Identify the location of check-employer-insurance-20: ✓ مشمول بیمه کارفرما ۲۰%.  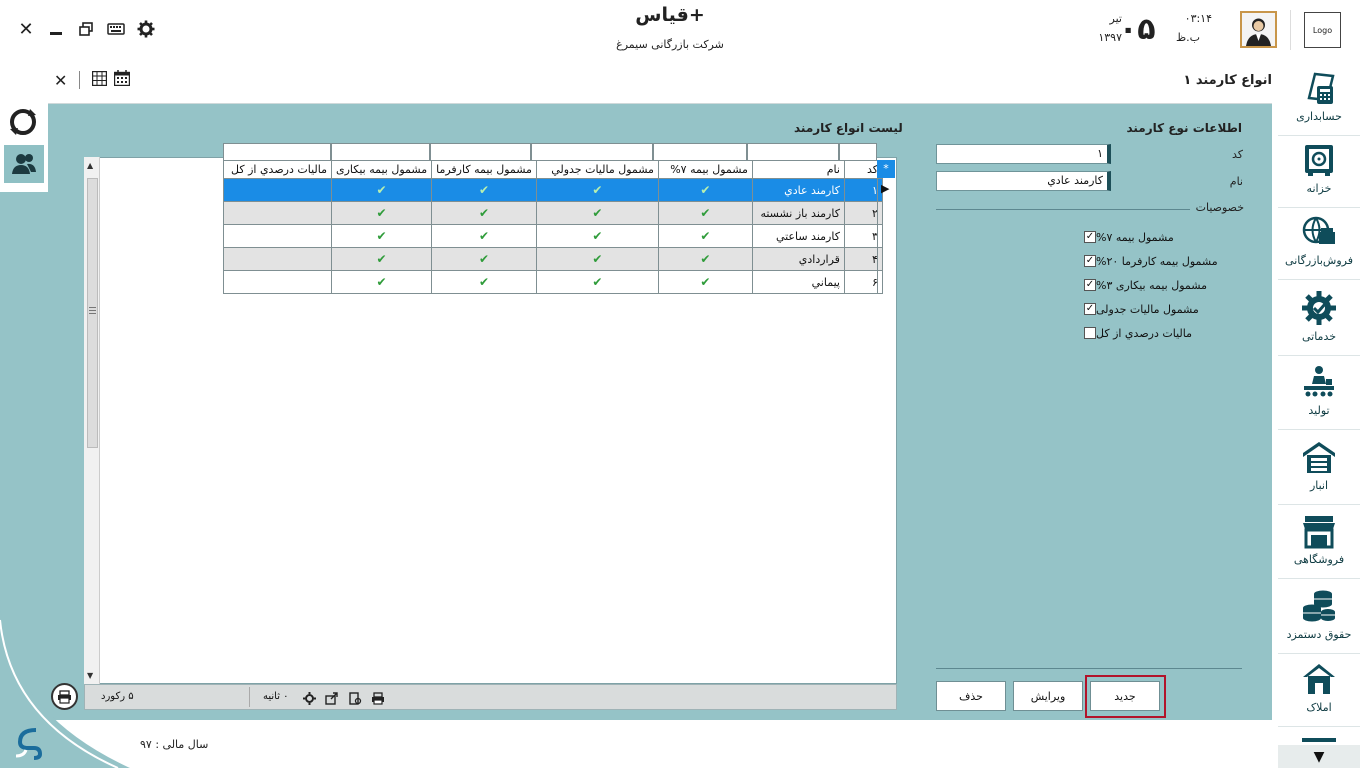
(1162, 261).